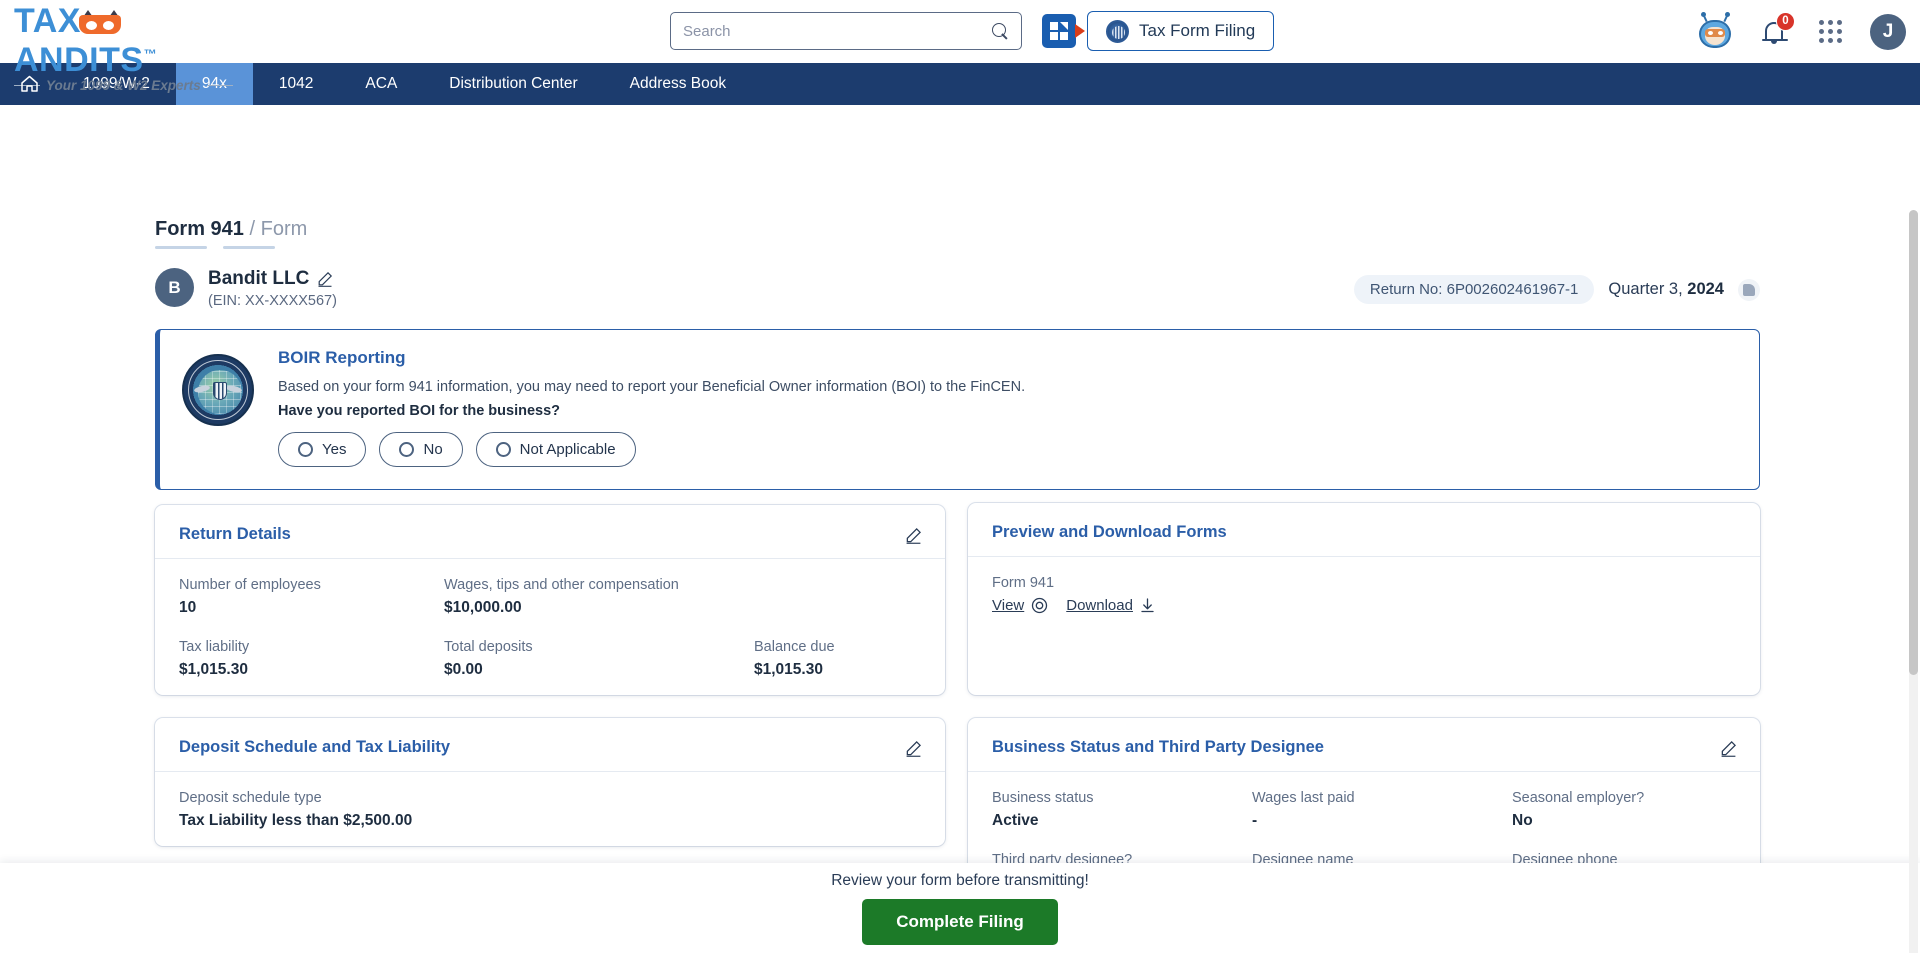 The width and height of the screenshot is (1920, 953). I want to click on breadcrumb-underline, so click(215, 247).